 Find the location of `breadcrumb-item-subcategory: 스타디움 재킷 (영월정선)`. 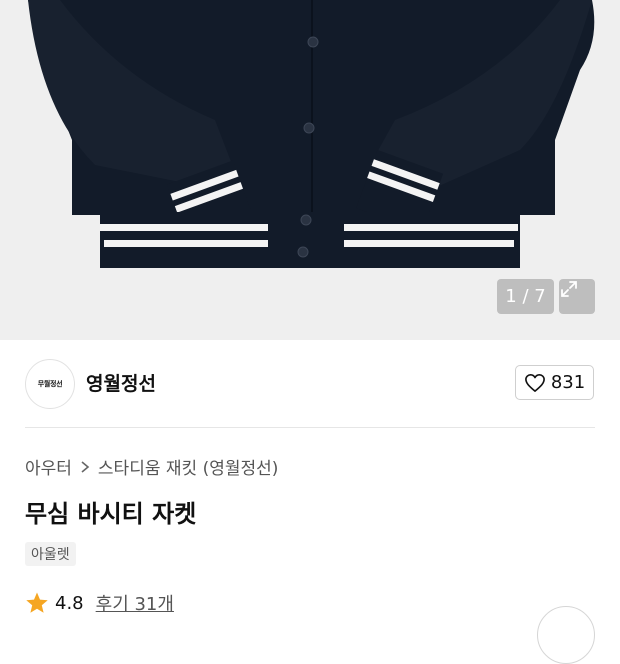

breadcrumb-item-subcategory: 스타디움 재킷 (영월정선) is located at coordinates (188, 466).